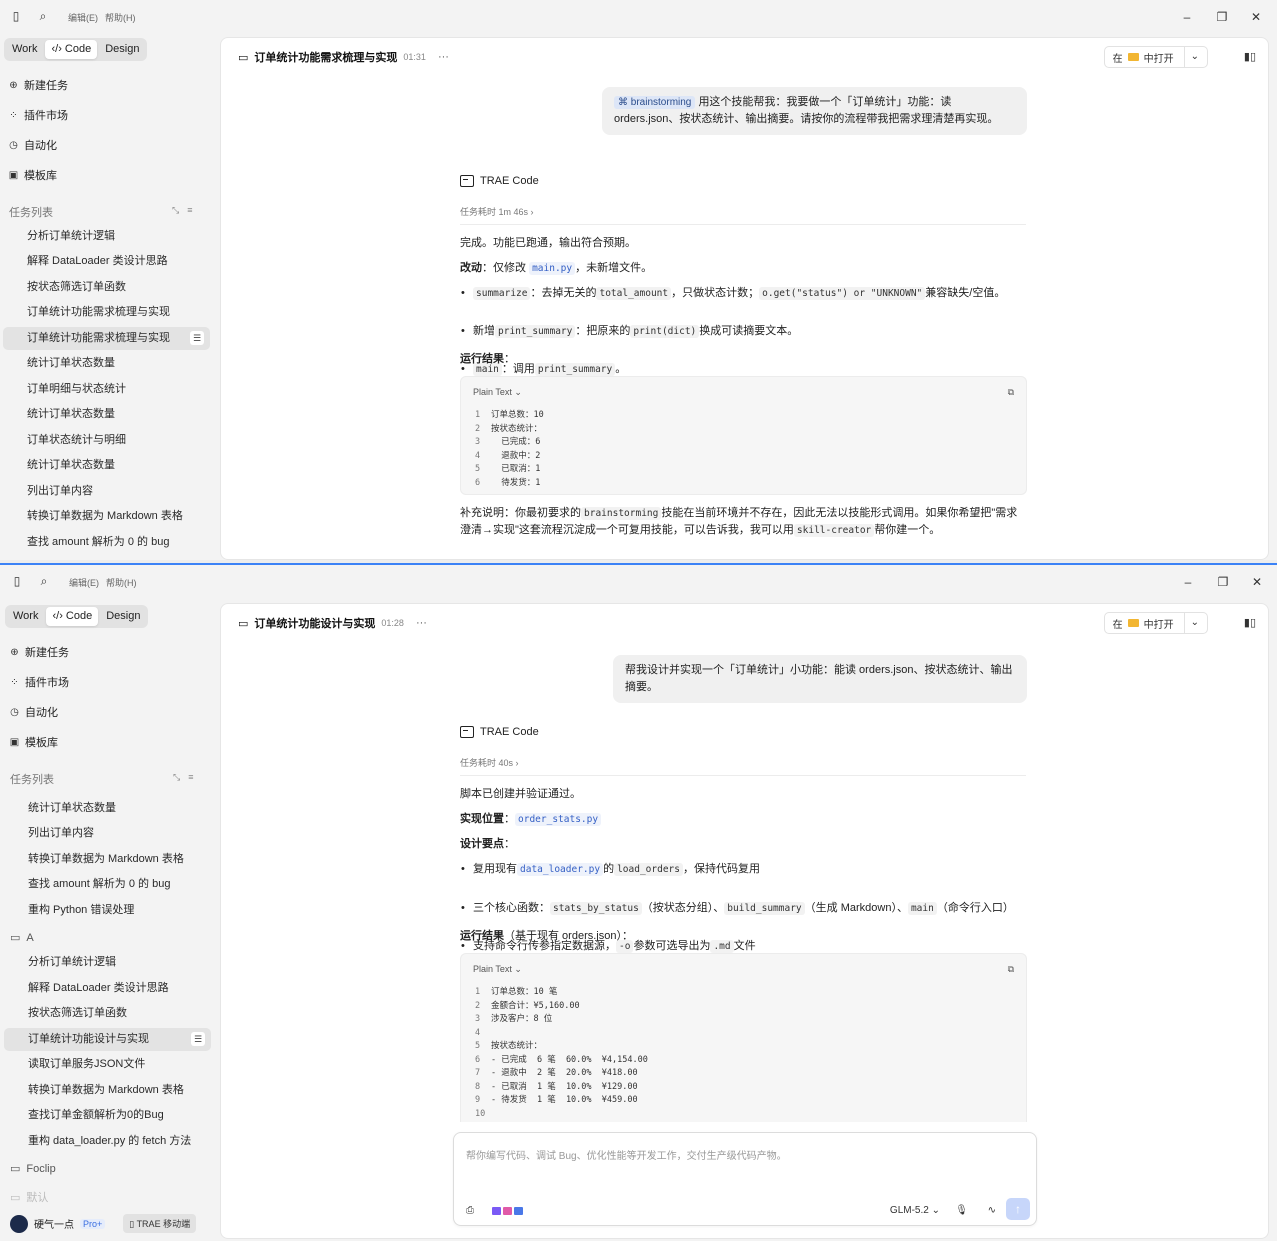 The width and height of the screenshot is (1277, 1241). Describe the element at coordinates (511, 908) in the screenshot. I see `text: 三个核心函数：` at that location.